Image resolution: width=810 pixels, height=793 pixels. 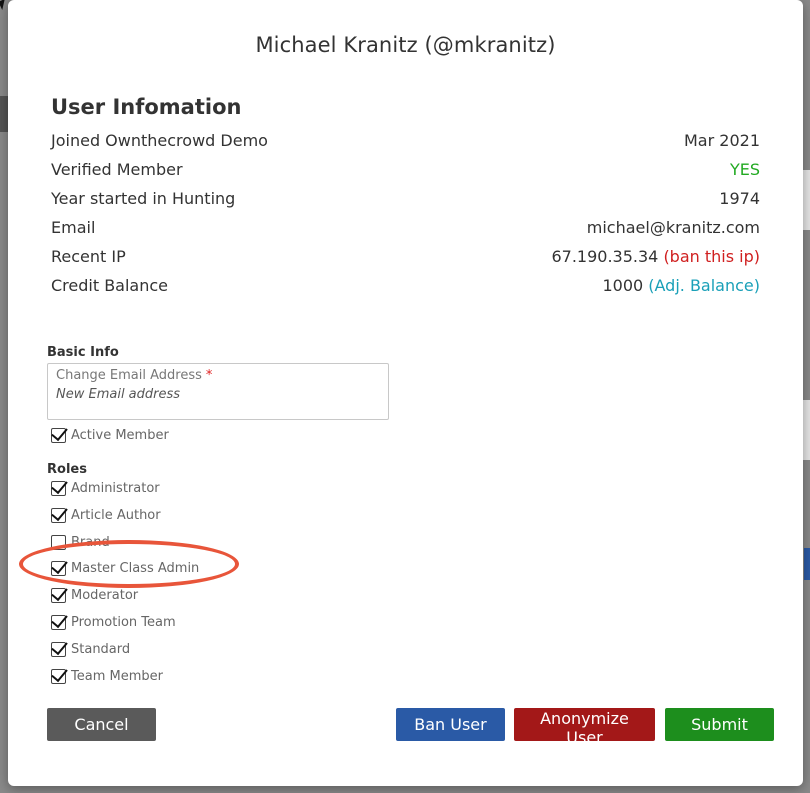 I want to click on role-team-member: Team Member, so click(x=107, y=676).